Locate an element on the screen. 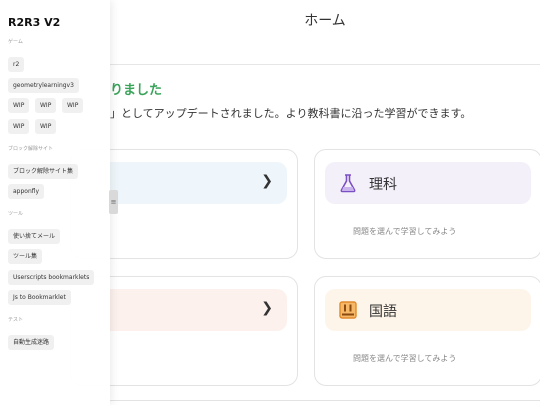  sidebar-resize-handle: ≡ is located at coordinates (113, 202).